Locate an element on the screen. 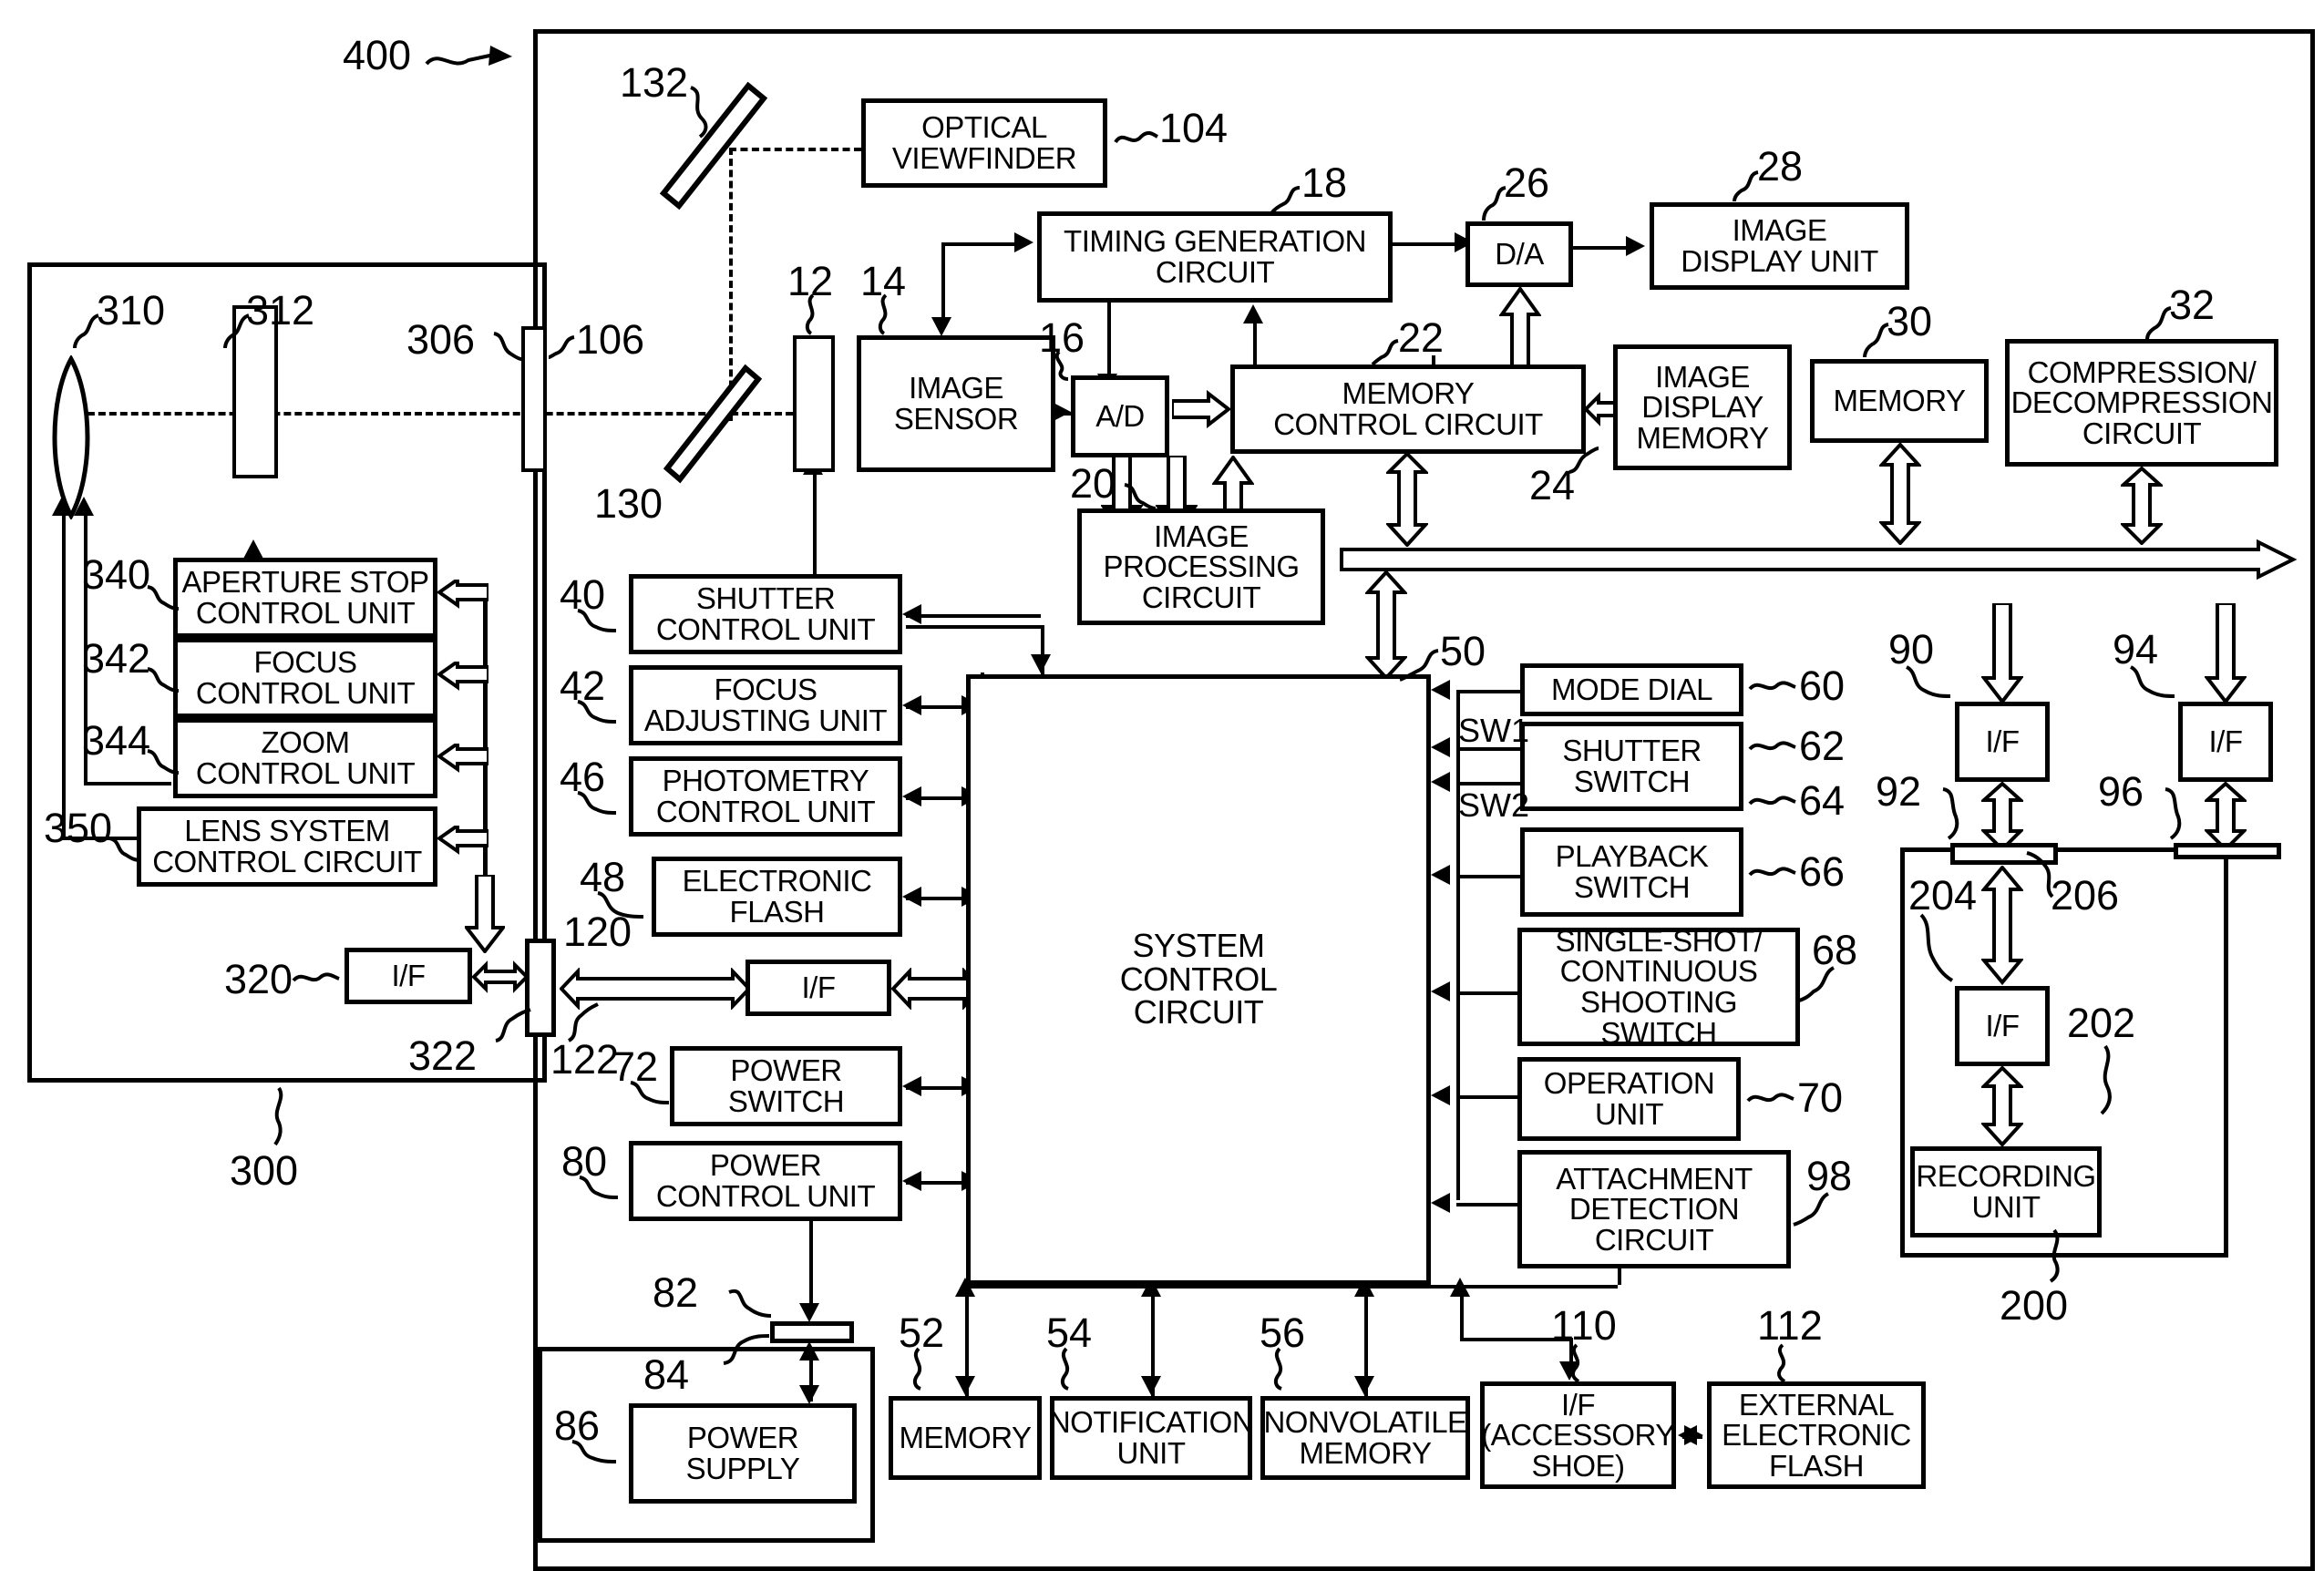 This screenshot has width=2324, height=1571. ref-84-leader is located at coordinates (747, 1349).